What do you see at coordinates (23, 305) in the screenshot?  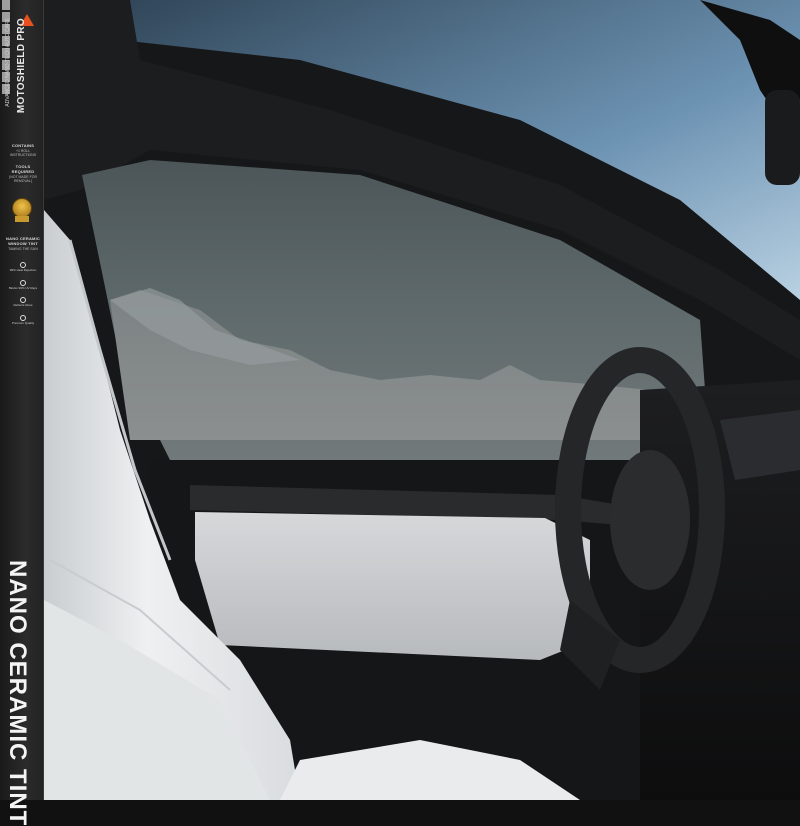 I see `feature-label: Reflects Glare` at bounding box center [23, 305].